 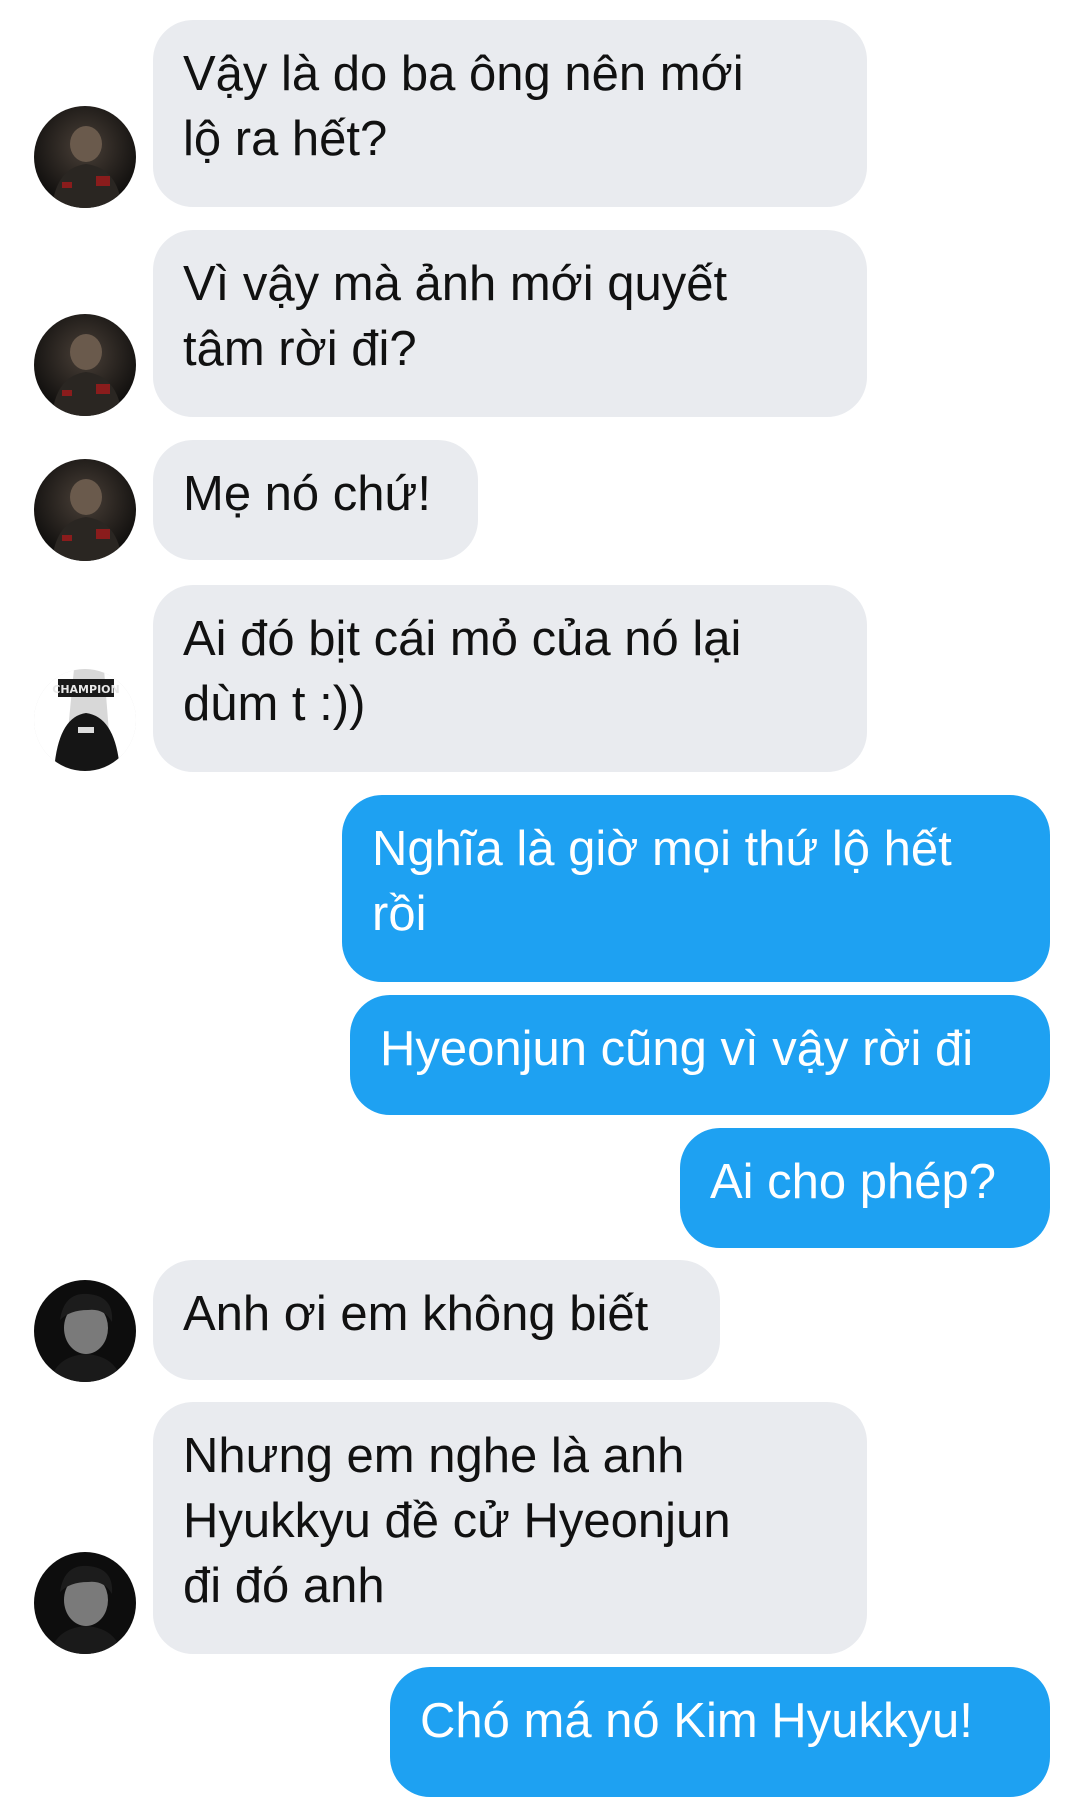 What do you see at coordinates (85, 720) in the screenshot?
I see `champion-jacket-avatar: CHAMPION` at bounding box center [85, 720].